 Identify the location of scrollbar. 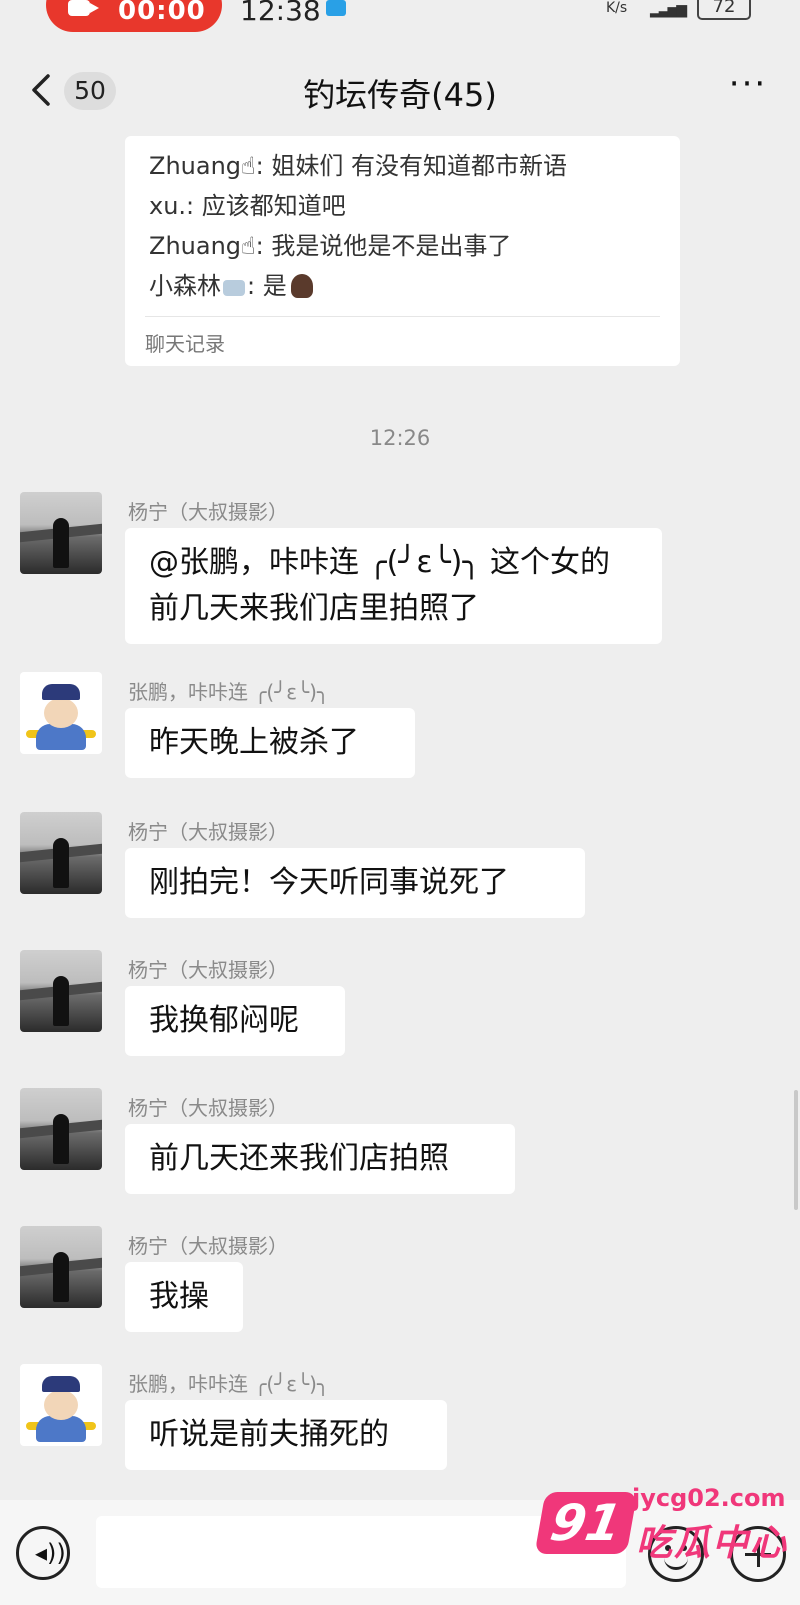
(796, 1150).